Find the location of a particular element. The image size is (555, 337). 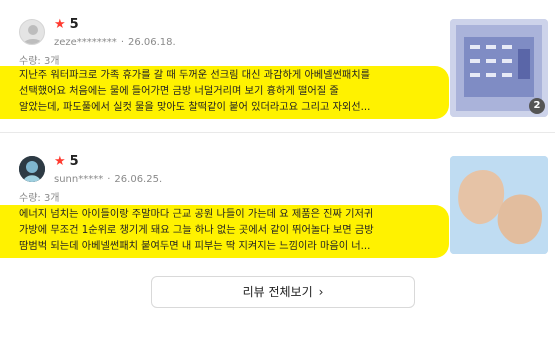

user-photo-icon is located at coordinates (32, 169).